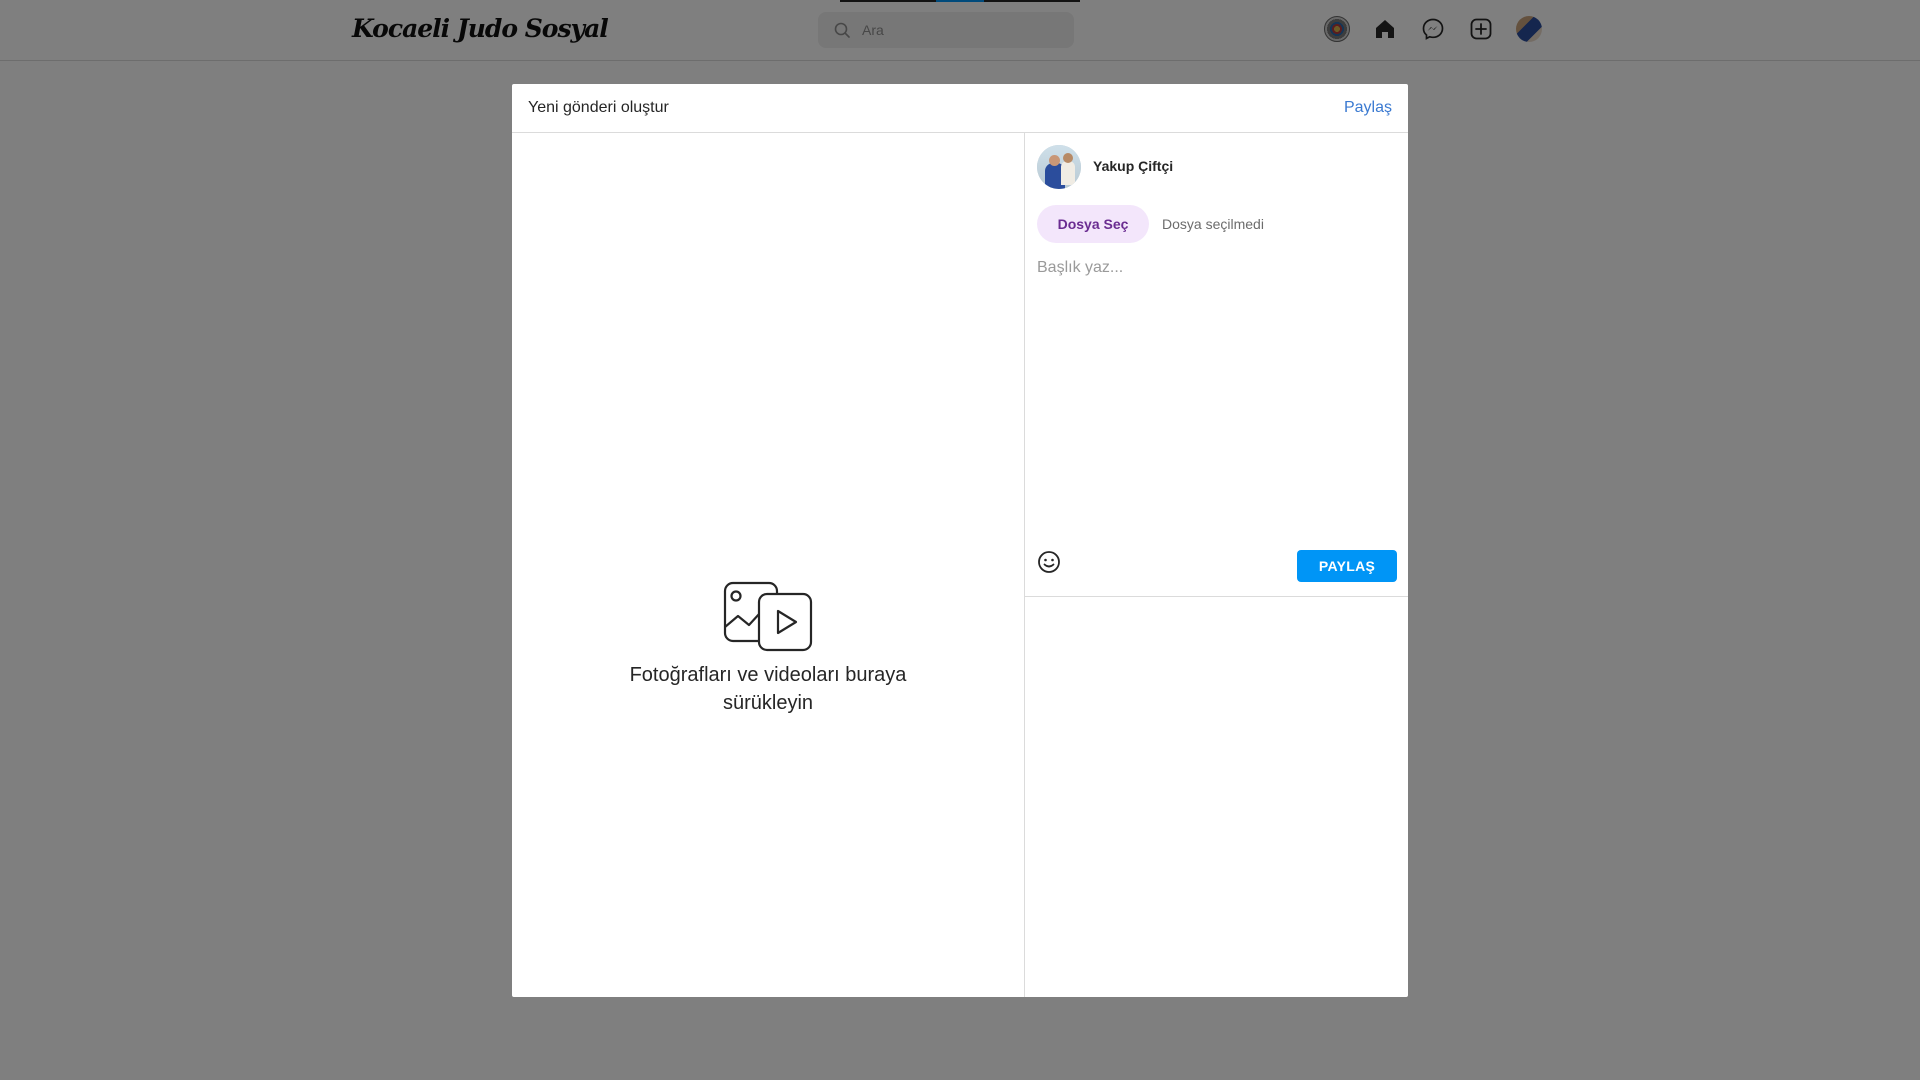  Describe the element at coordinates (1213, 224) in the screenshot. I see `file-status-text: Dosya seçilmedi` at that location.